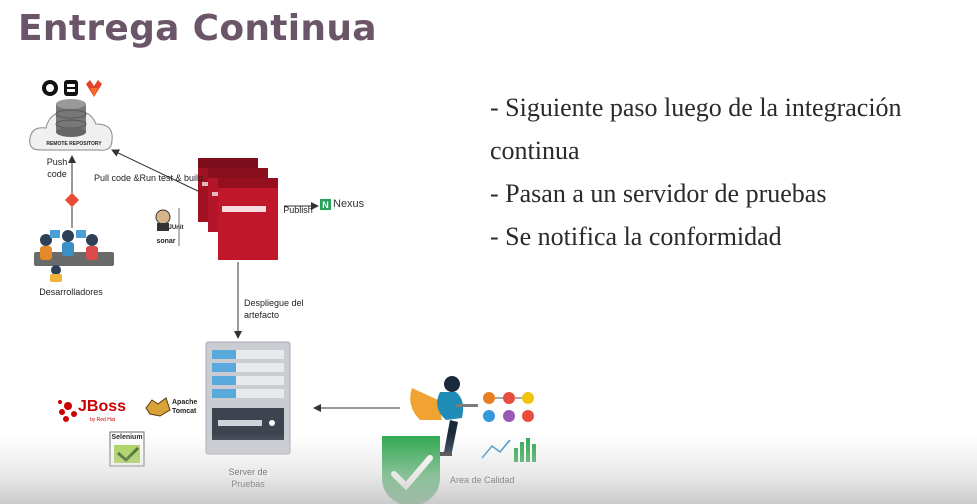  What do you see at coordinates (67, 411) in the screenshot?
I see `jboss-icon` at bounding box center [67, 411].